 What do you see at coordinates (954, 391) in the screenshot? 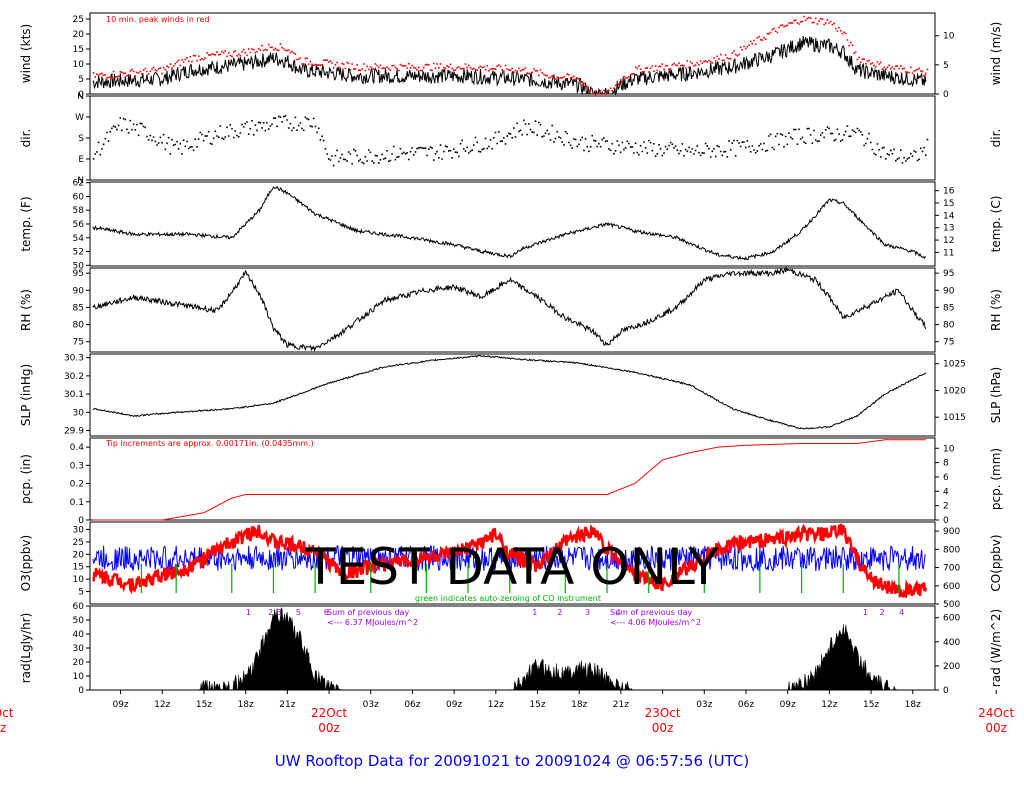
I see `slp-ytick-right-label: 1020` at bounding box center [954, 391].